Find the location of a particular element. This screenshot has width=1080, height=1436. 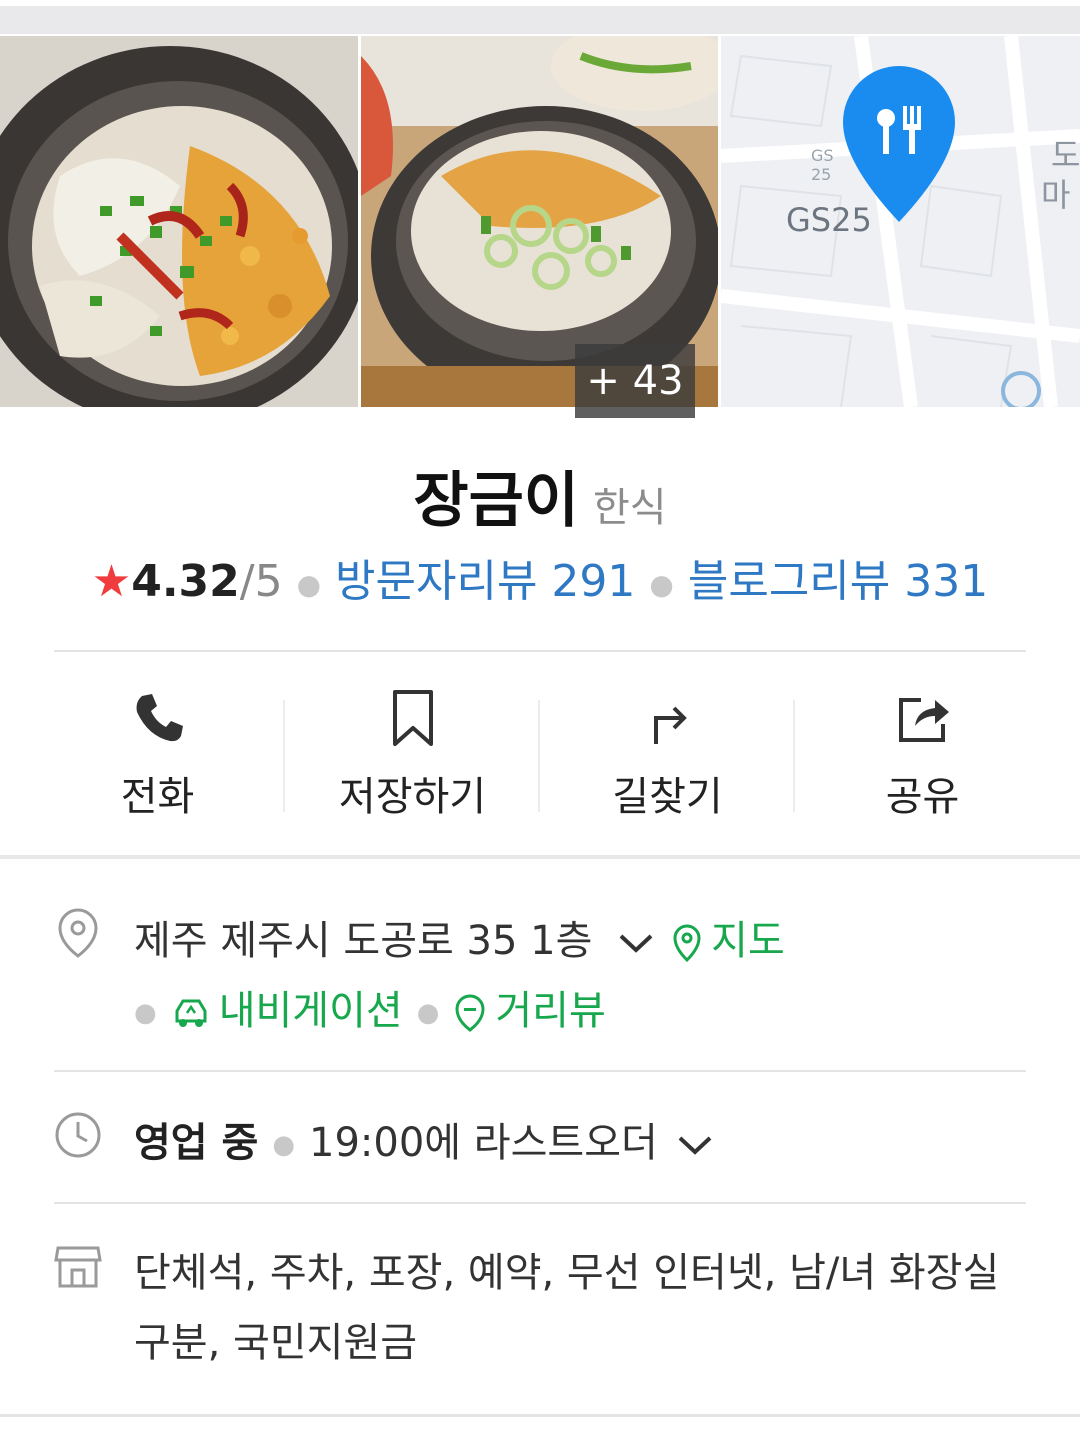

star-icon: ★ is located at coordinates (111, 581).